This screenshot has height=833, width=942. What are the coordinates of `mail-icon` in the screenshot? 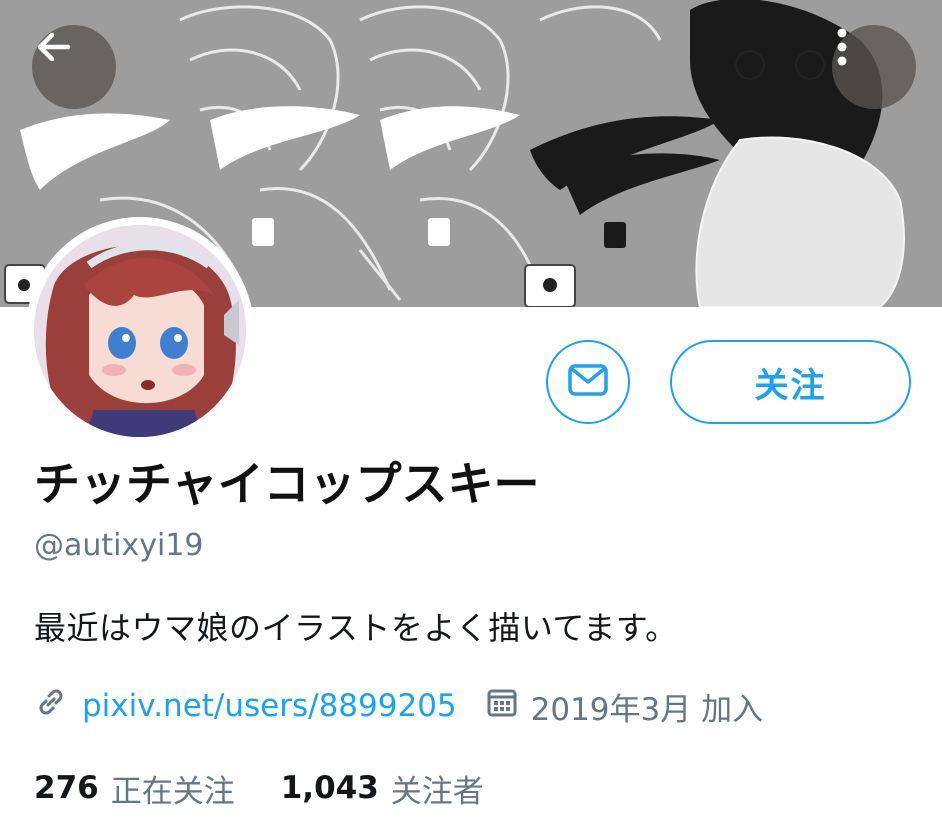 It's located at (588, 382).